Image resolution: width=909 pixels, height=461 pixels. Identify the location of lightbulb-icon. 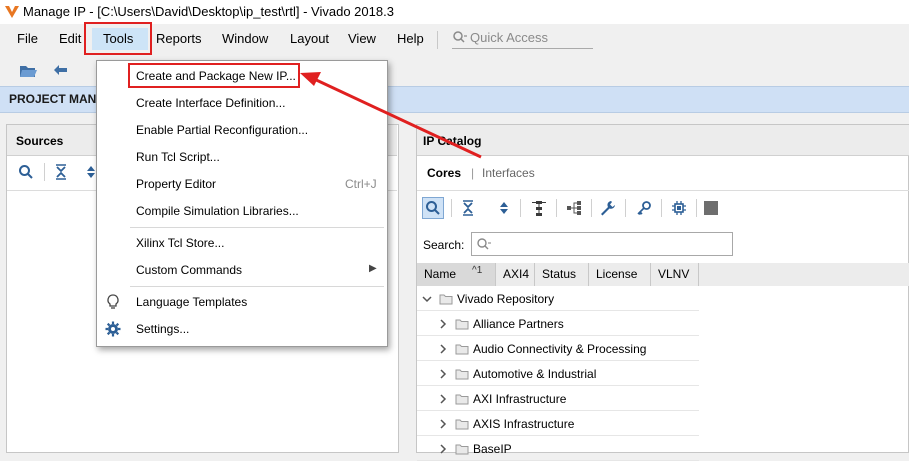
(113, 301).